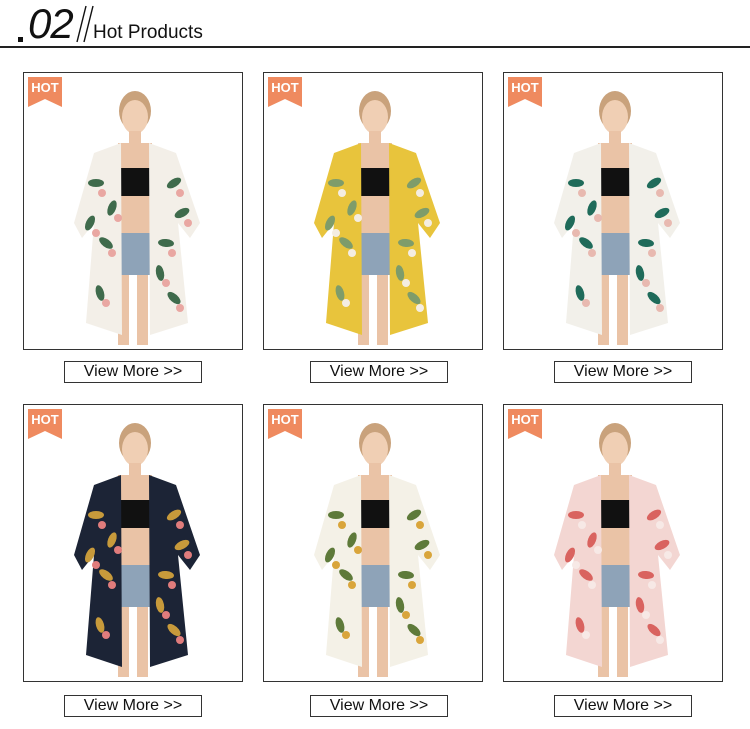  Describe the element at coordinates (379, 372) in the screenshot. I see `view-more-button-2: View More >>` at that location.